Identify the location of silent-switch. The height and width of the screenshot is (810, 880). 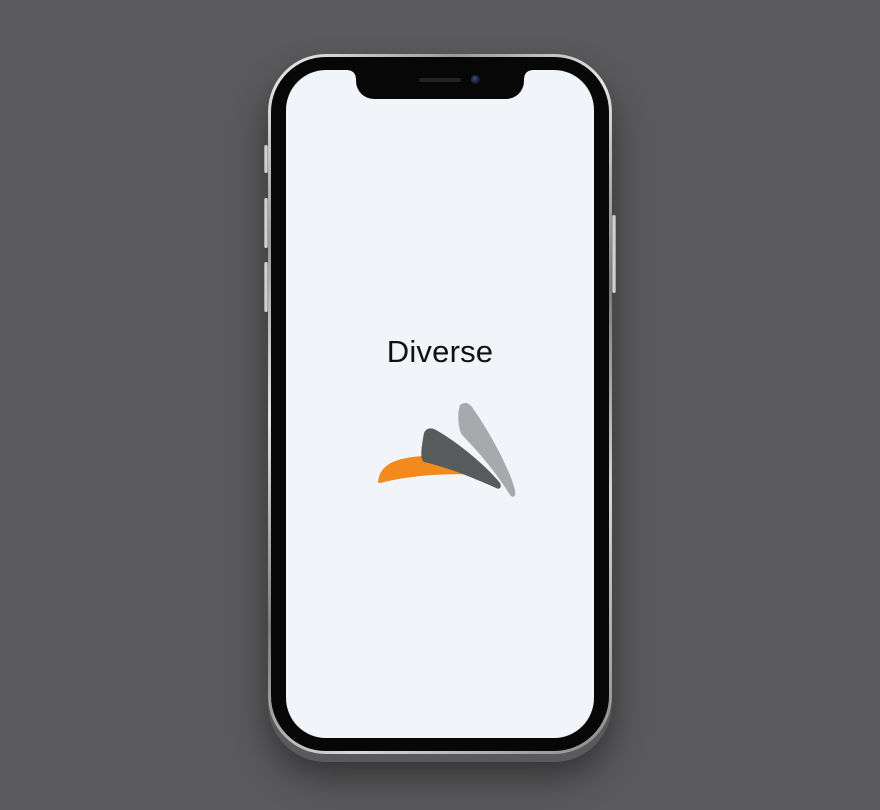
(266, 159).